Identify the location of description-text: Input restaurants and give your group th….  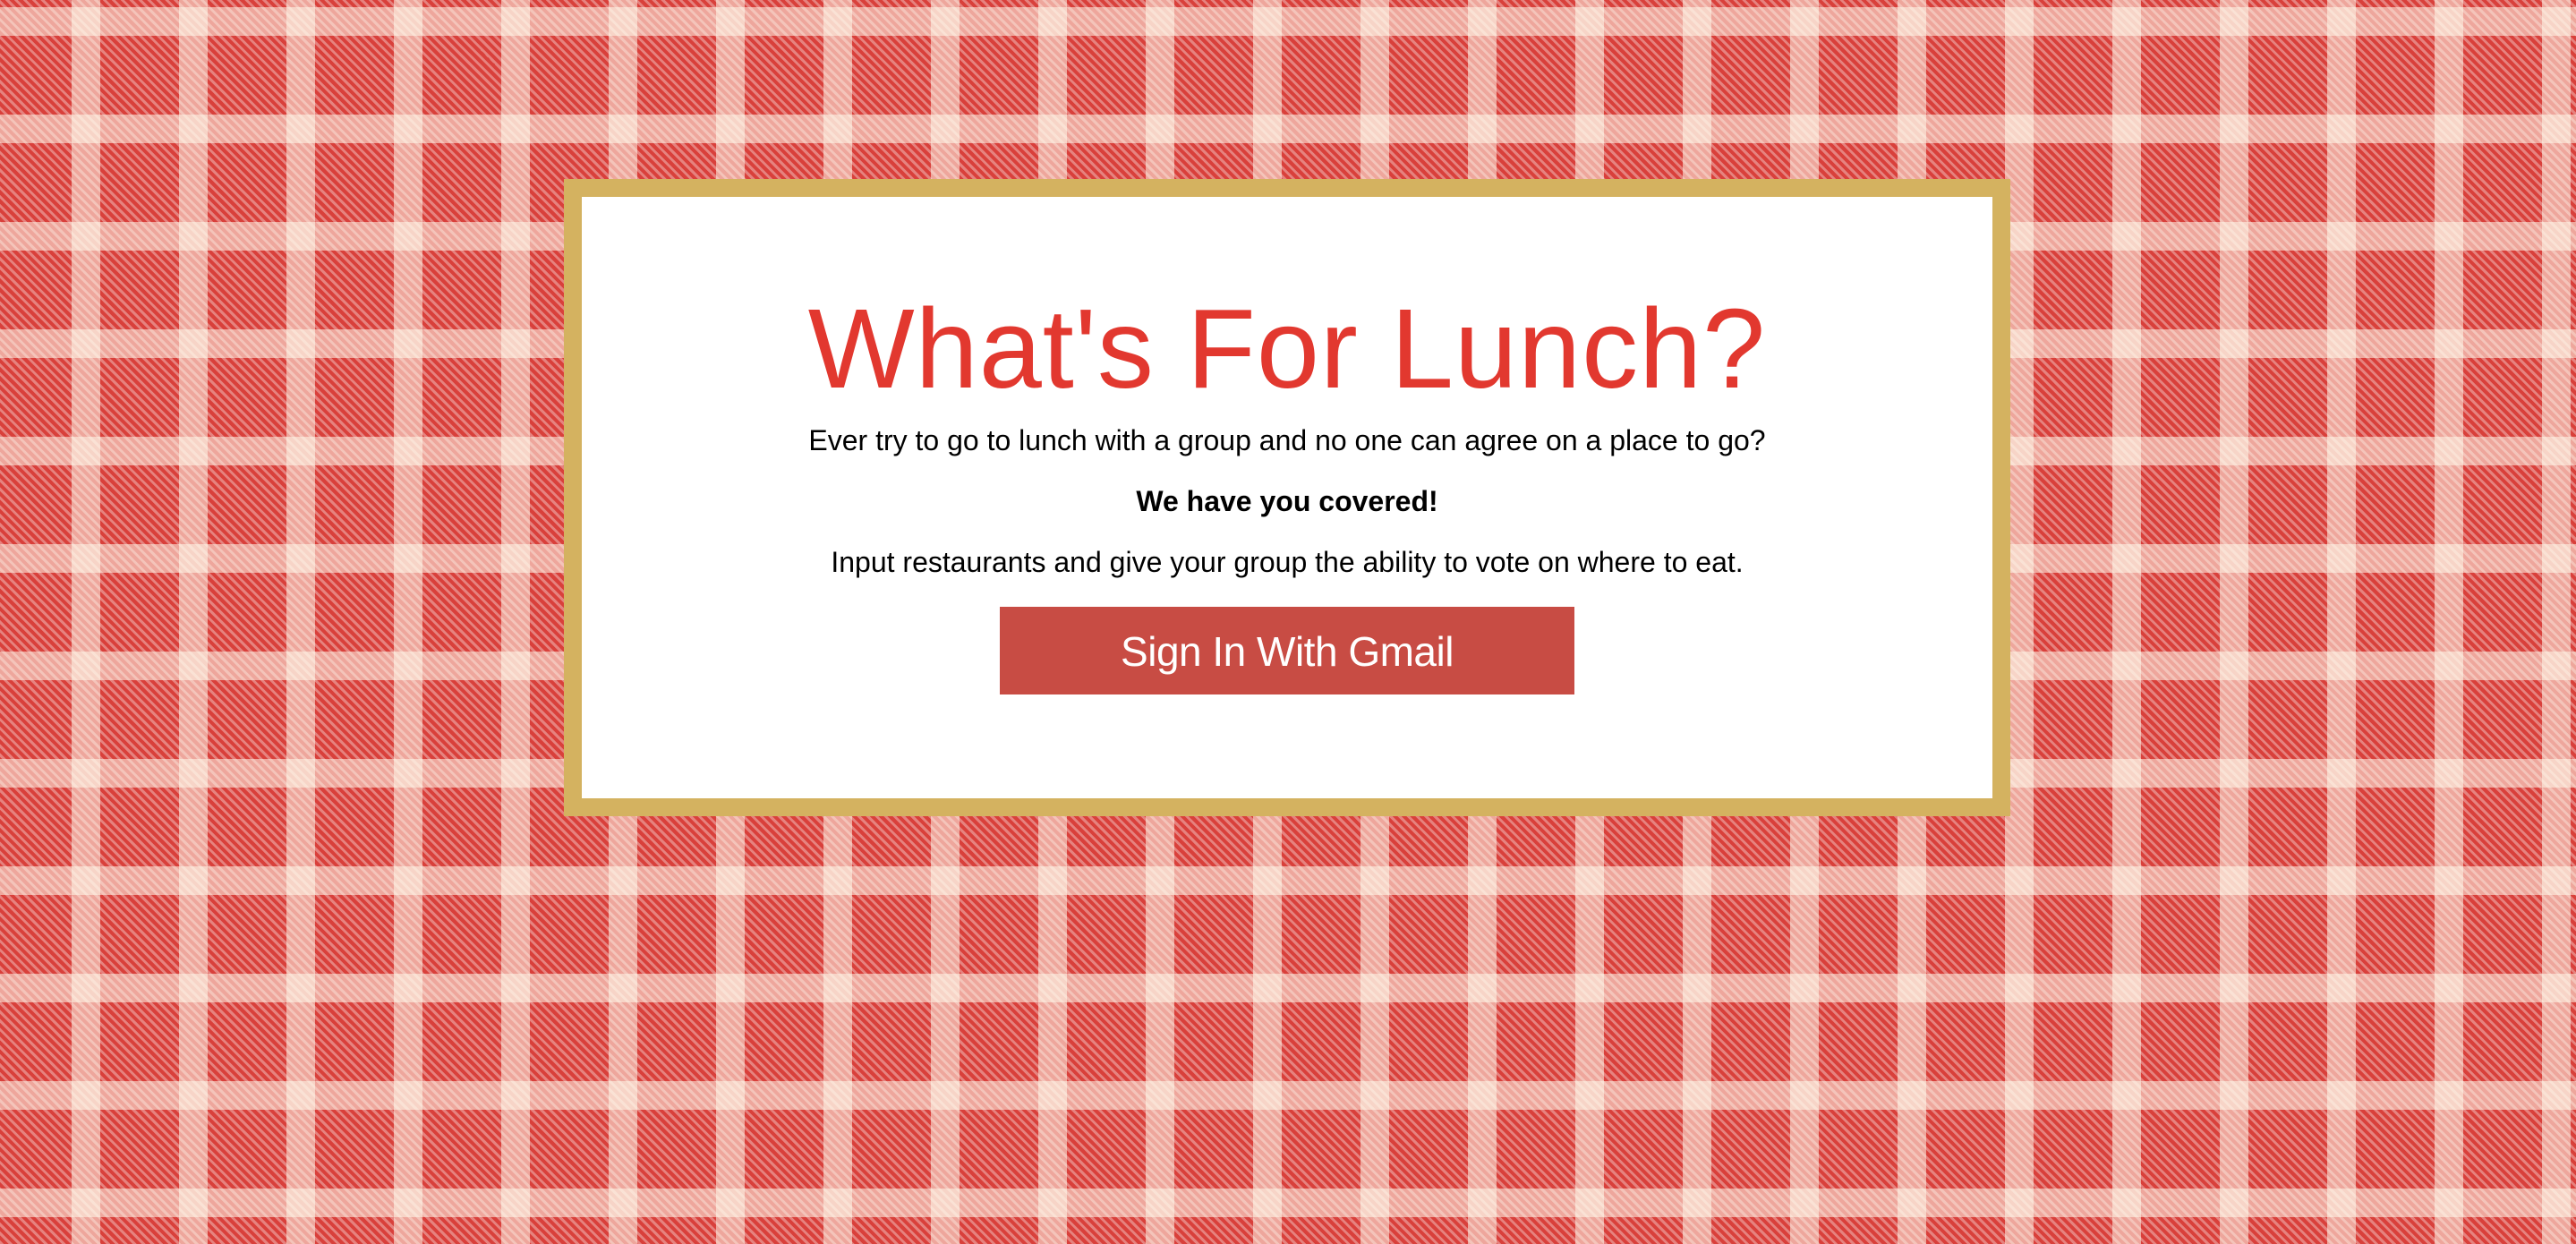
(1287, 562).